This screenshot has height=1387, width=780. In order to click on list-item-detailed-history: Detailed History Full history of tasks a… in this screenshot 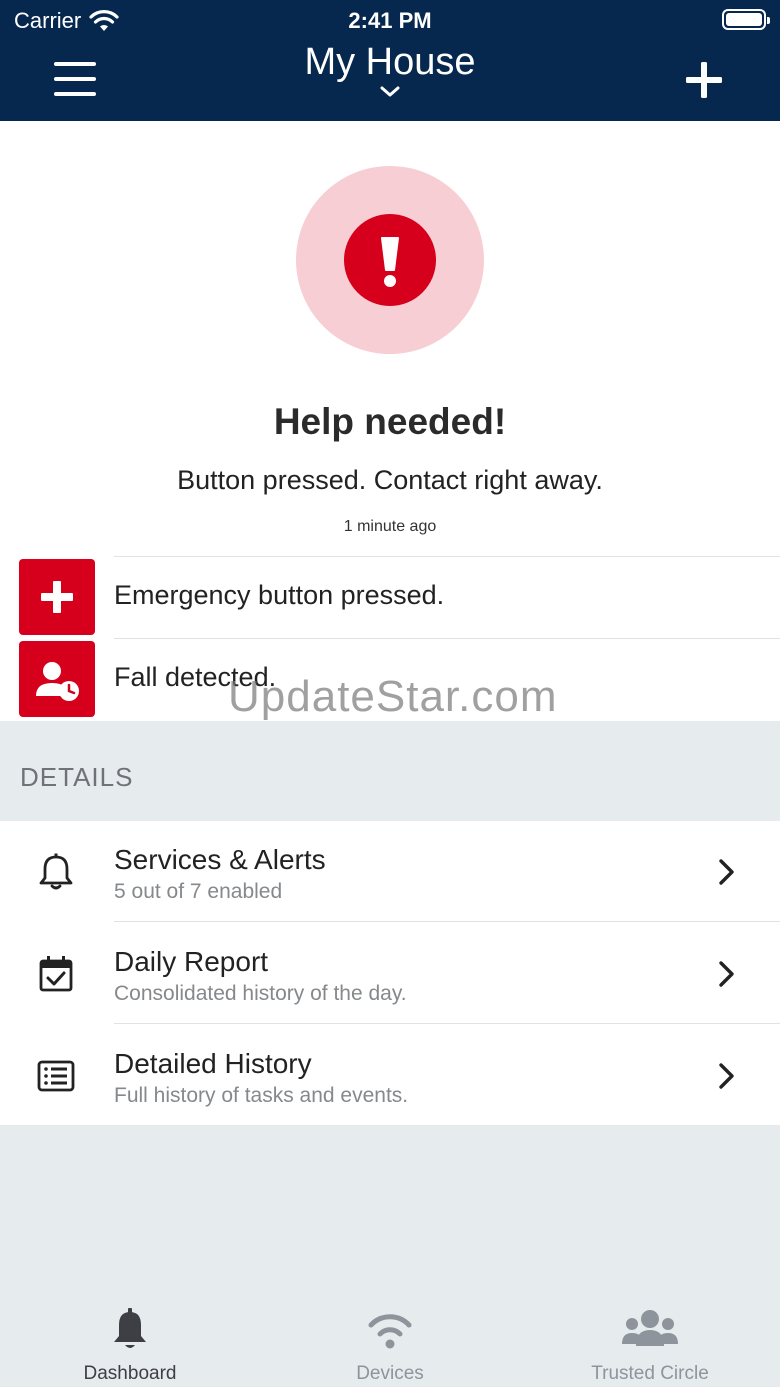, I will do `click(390, 1075)`.